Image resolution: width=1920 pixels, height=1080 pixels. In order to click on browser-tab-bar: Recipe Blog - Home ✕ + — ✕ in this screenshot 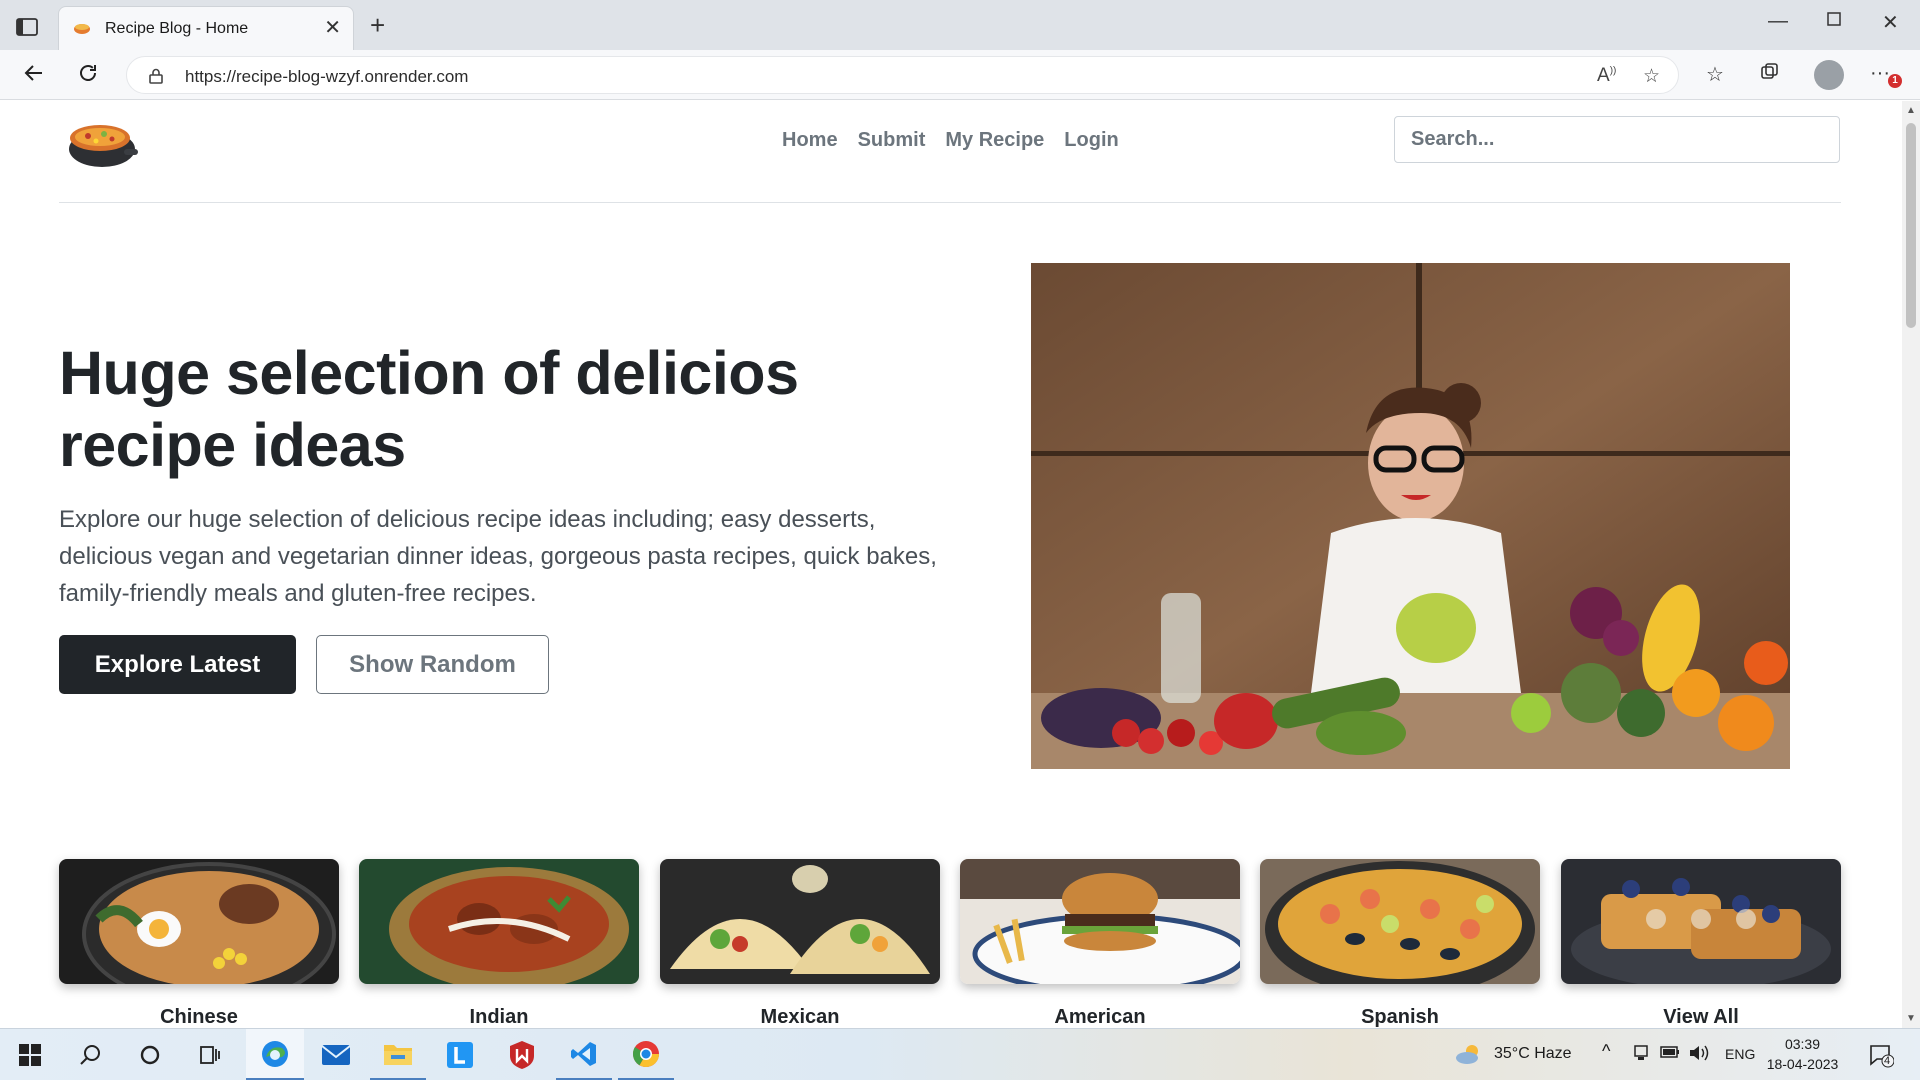, I will do `click(960, 25)`.